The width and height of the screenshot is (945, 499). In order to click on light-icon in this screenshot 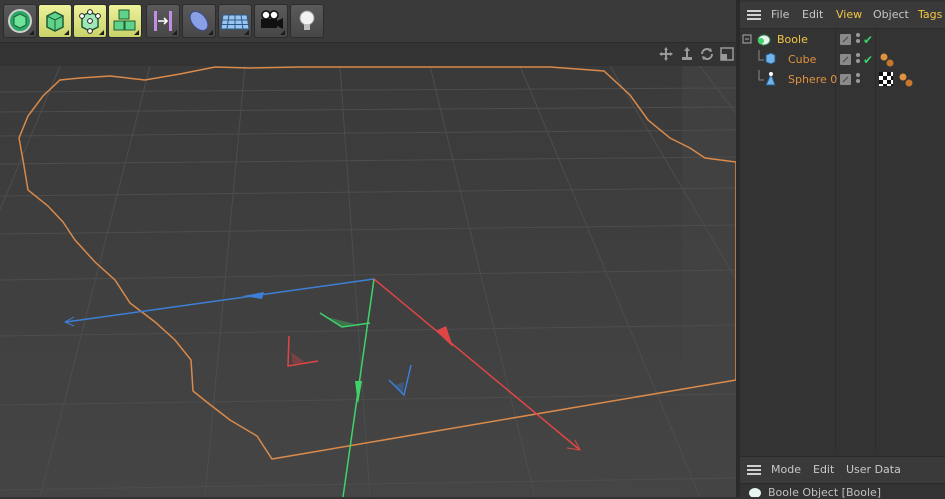, I will do `click(307, 21)`.